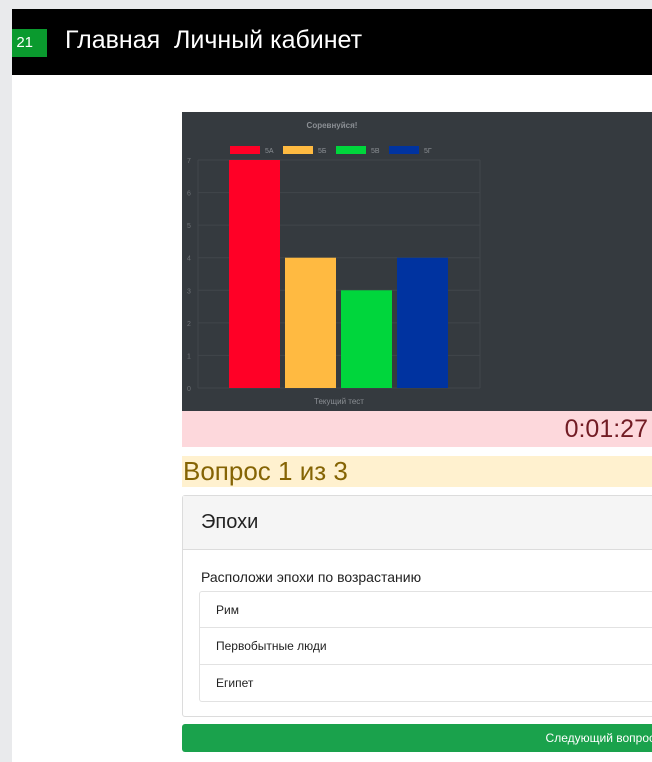 The height and width of the screenshot is (762, 652). I want to click on answer-label: Рим, so click(227, 610).